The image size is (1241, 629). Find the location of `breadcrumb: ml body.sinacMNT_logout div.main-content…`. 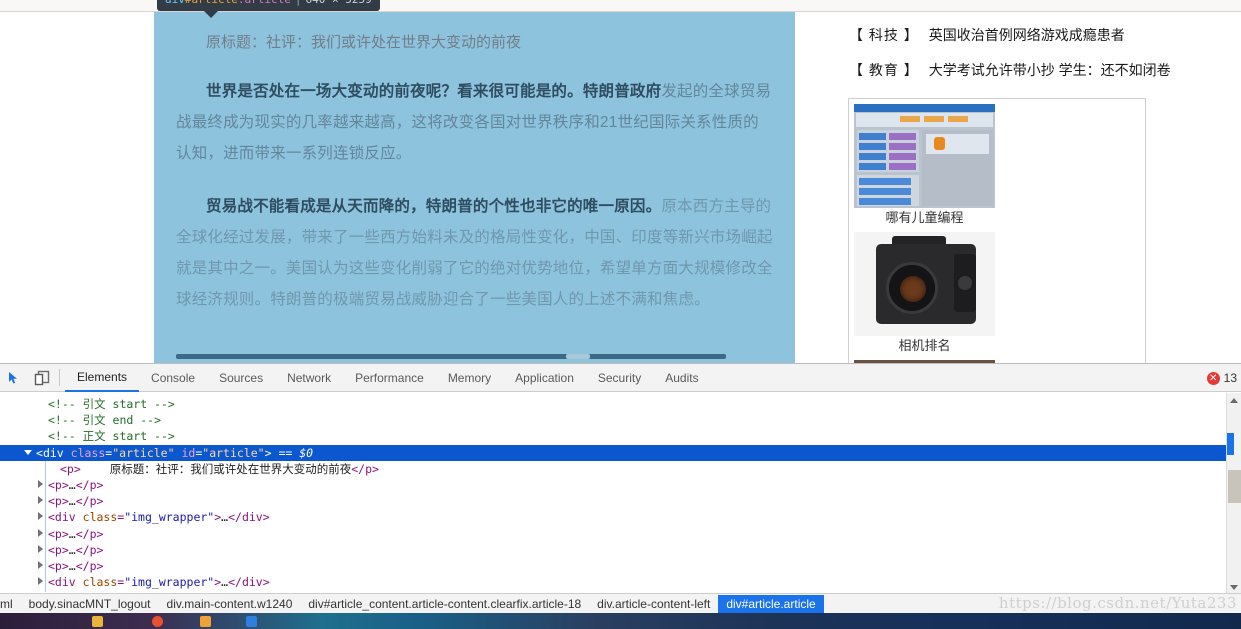

breadcrumb: ml body.sinacMNT_logout div.main-content… is located at coordinates (620, 603).